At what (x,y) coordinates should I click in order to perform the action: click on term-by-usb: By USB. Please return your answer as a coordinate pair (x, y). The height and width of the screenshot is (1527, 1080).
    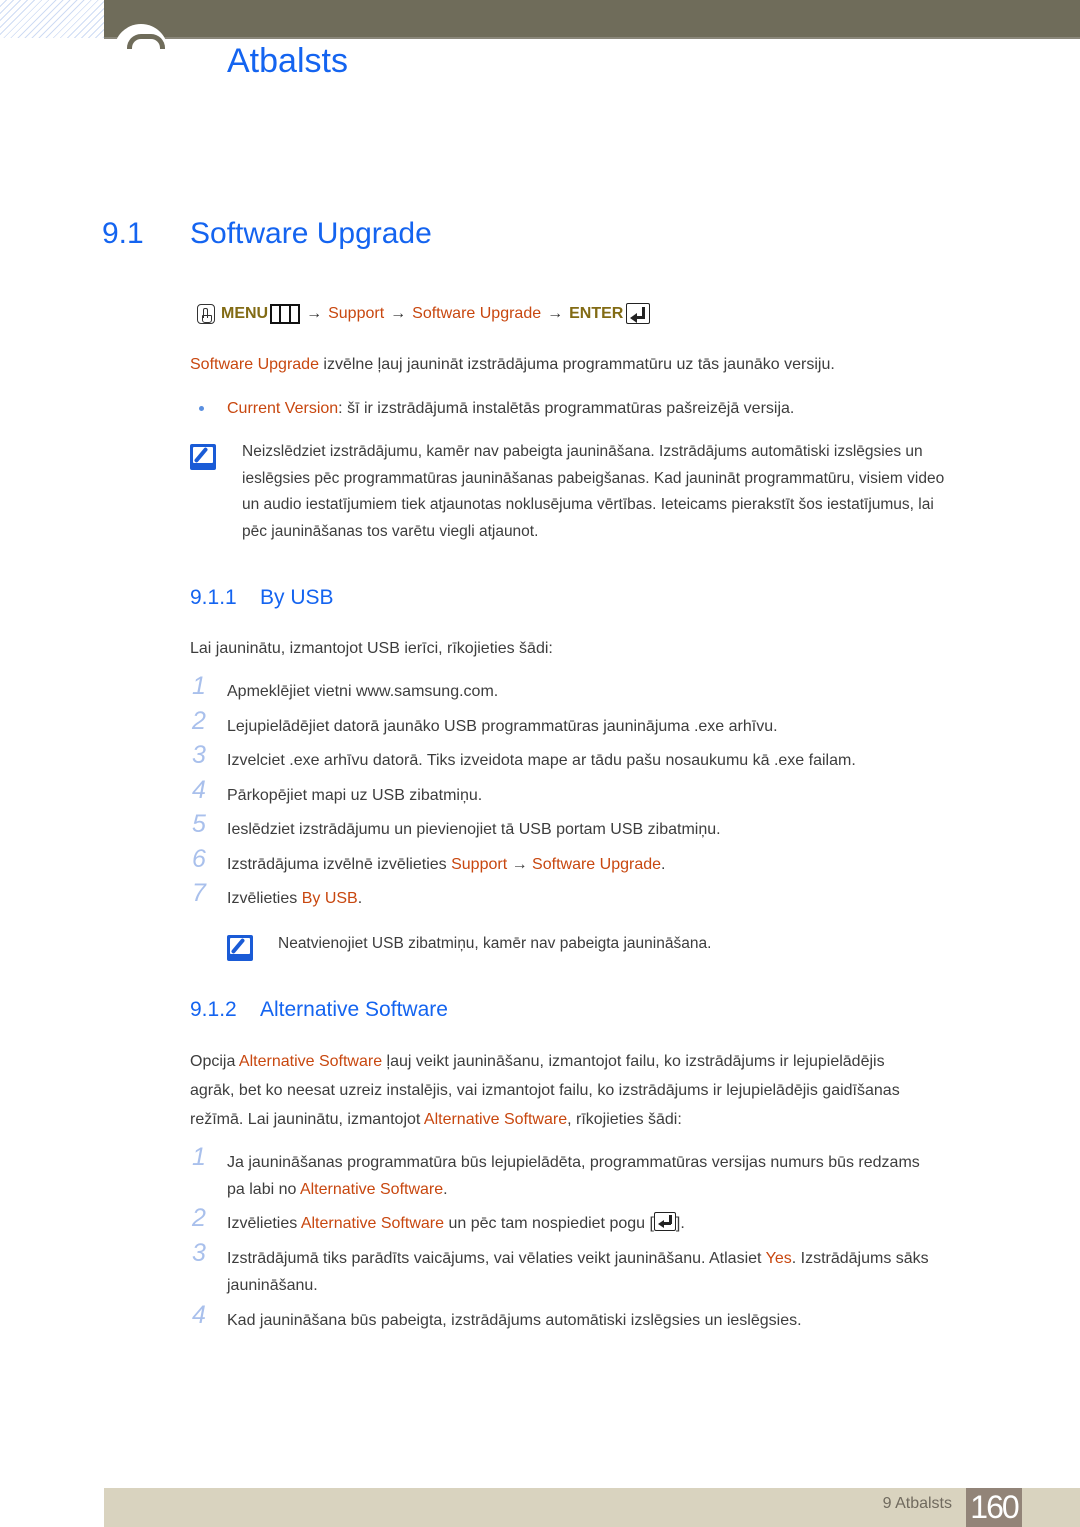
    Looking at the image, I should click on (329, 898).